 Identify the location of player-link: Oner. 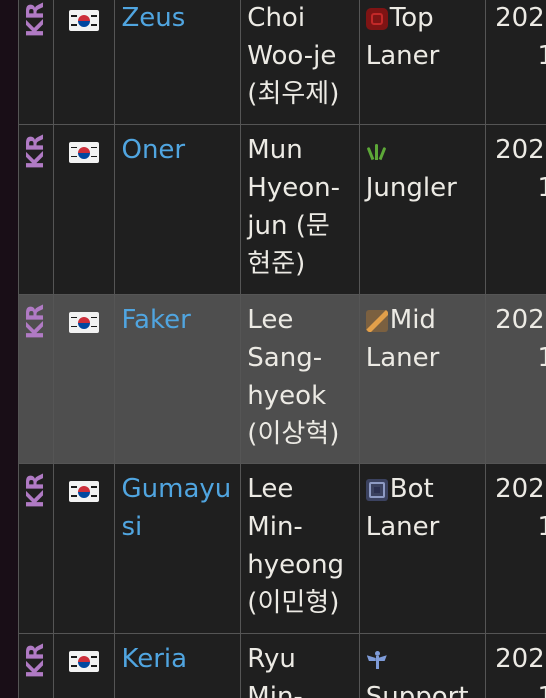
(153, 150).